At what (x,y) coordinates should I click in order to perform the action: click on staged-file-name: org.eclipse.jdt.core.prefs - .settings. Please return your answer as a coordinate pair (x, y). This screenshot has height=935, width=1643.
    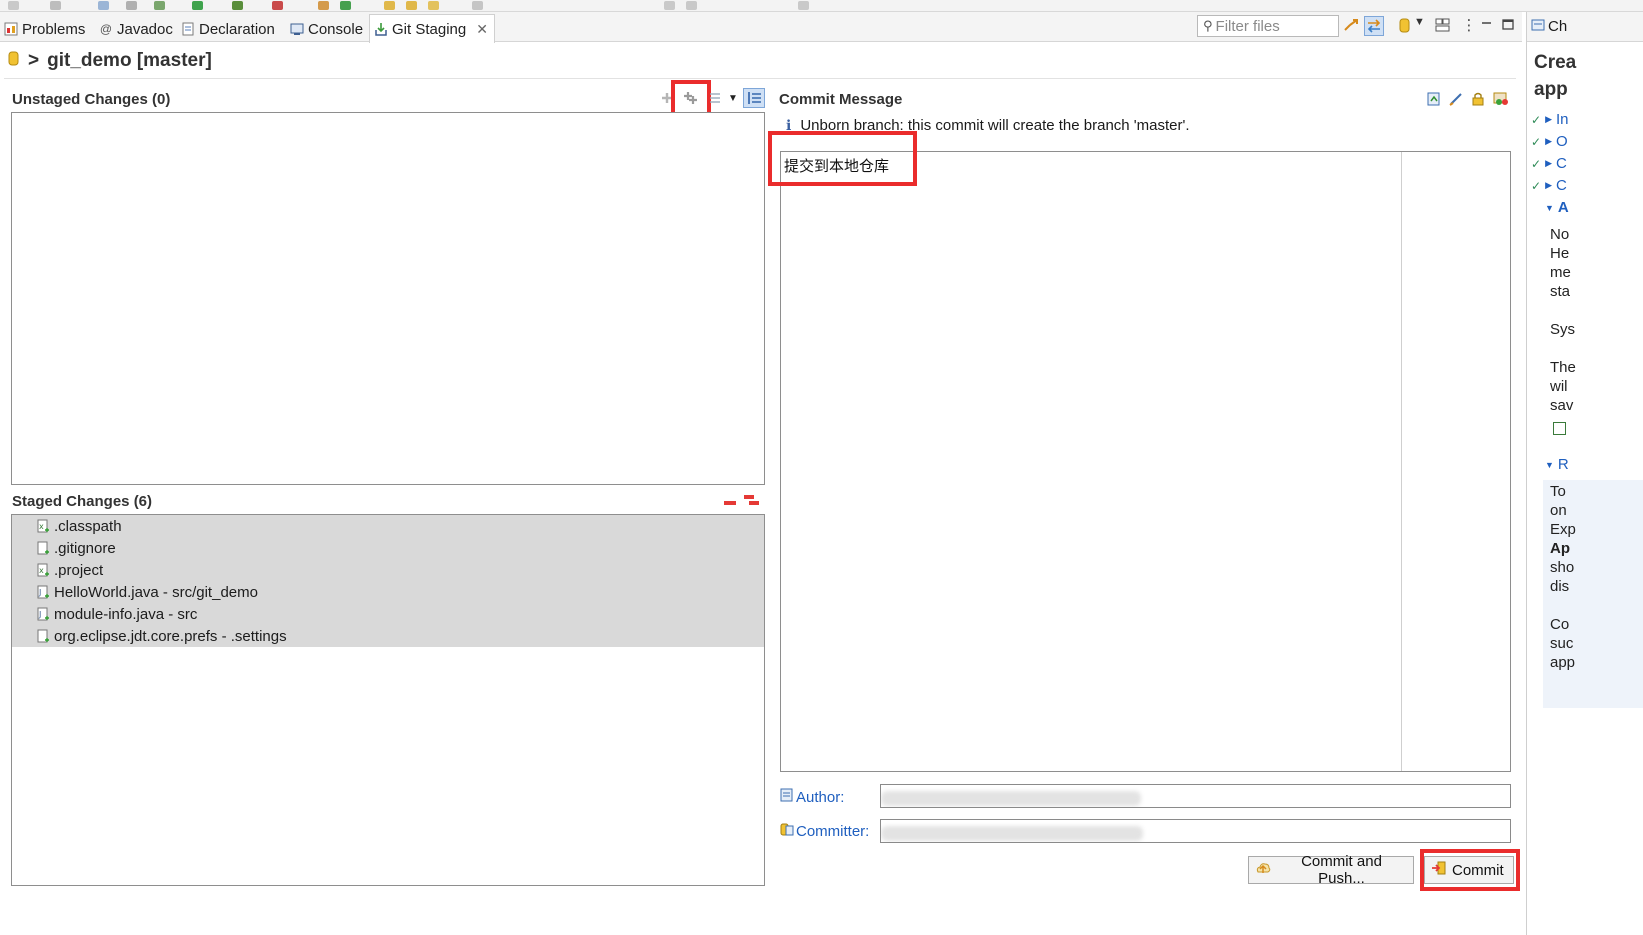
    Looking at the image, I should click on (170, 636).